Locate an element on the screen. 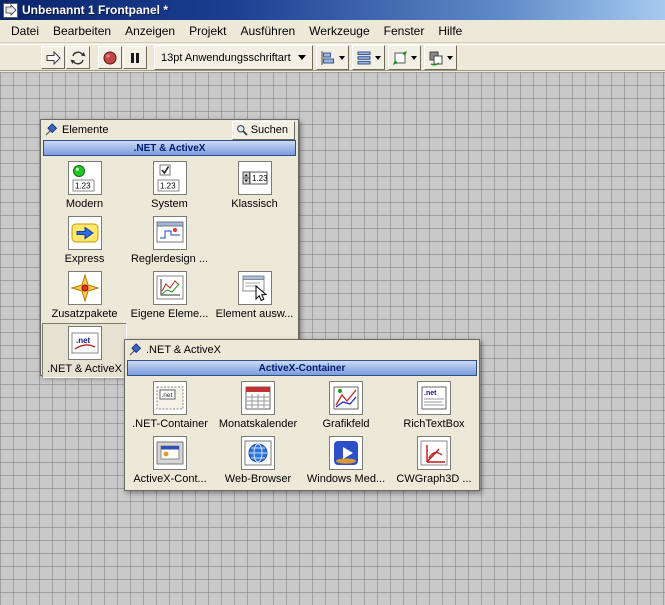 This screenshot has height=605, width=665. palette-item-klassisch: 1.23 Klassisch is located at coordinates (254, 185).